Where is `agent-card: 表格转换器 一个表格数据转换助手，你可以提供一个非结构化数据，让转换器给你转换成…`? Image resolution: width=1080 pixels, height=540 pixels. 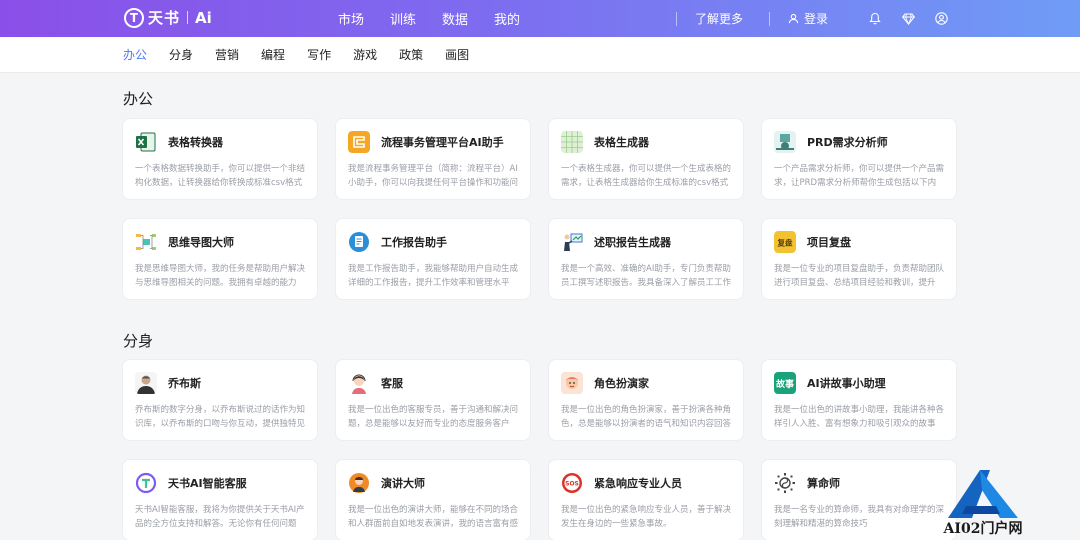 agent-card: 表格转换器 一个表格数据转换助手，你可以提供一个非结构化数据，让转换器给你转换成… is located at coordinates (220, 159).